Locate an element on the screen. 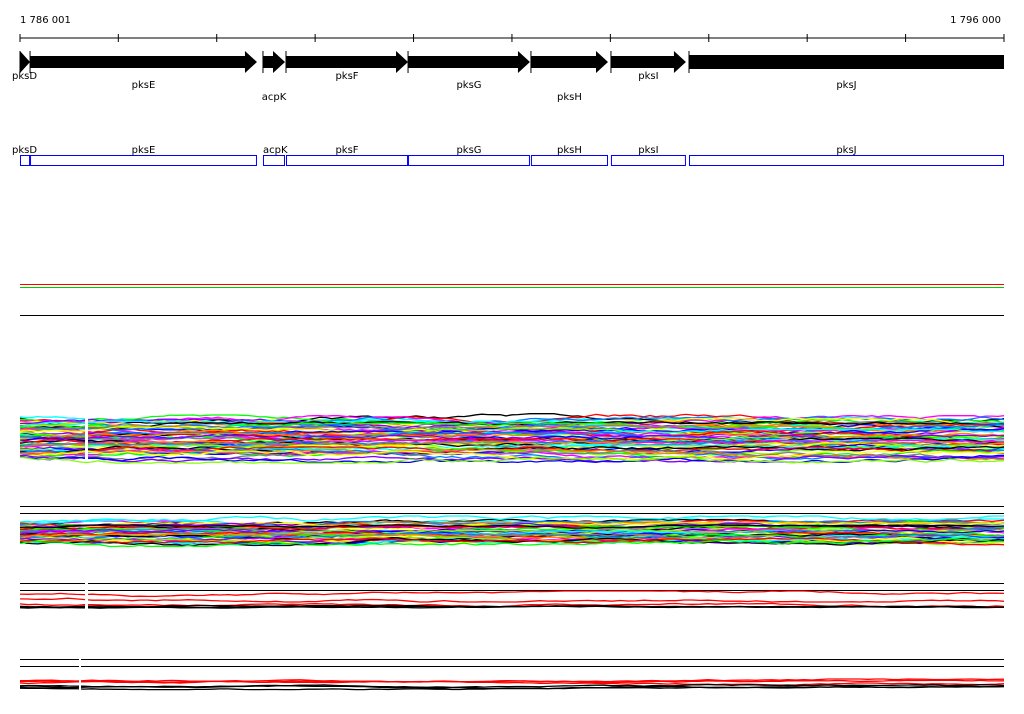 This screenshot has width=1024, height=714. gene-label: pksE is located at coordinates (144, 85).